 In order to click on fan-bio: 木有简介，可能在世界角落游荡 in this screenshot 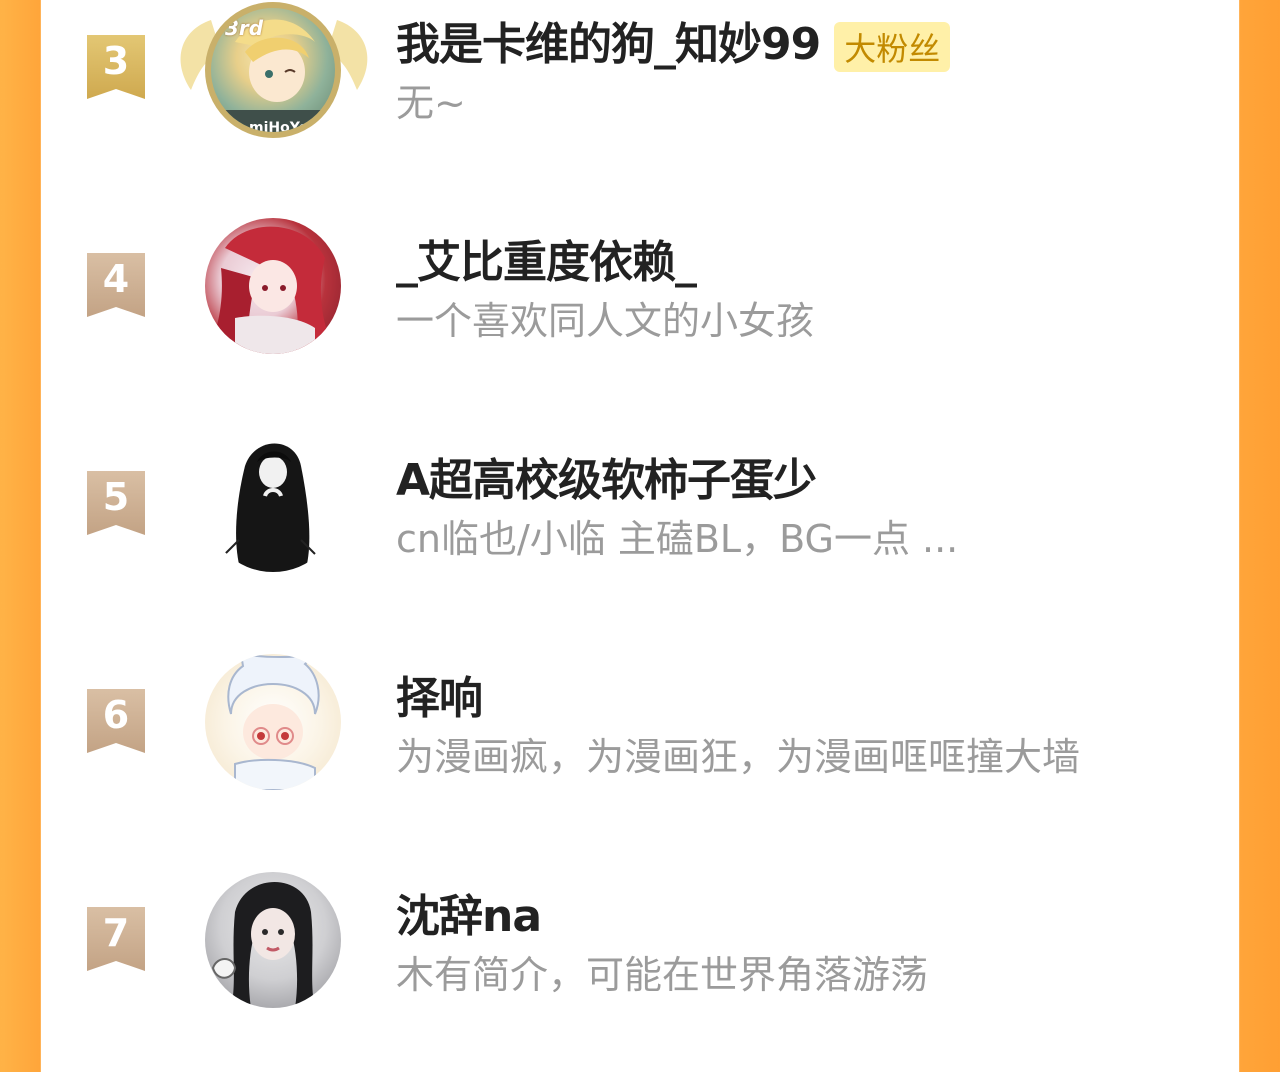, I will do `click(662, 975)`.